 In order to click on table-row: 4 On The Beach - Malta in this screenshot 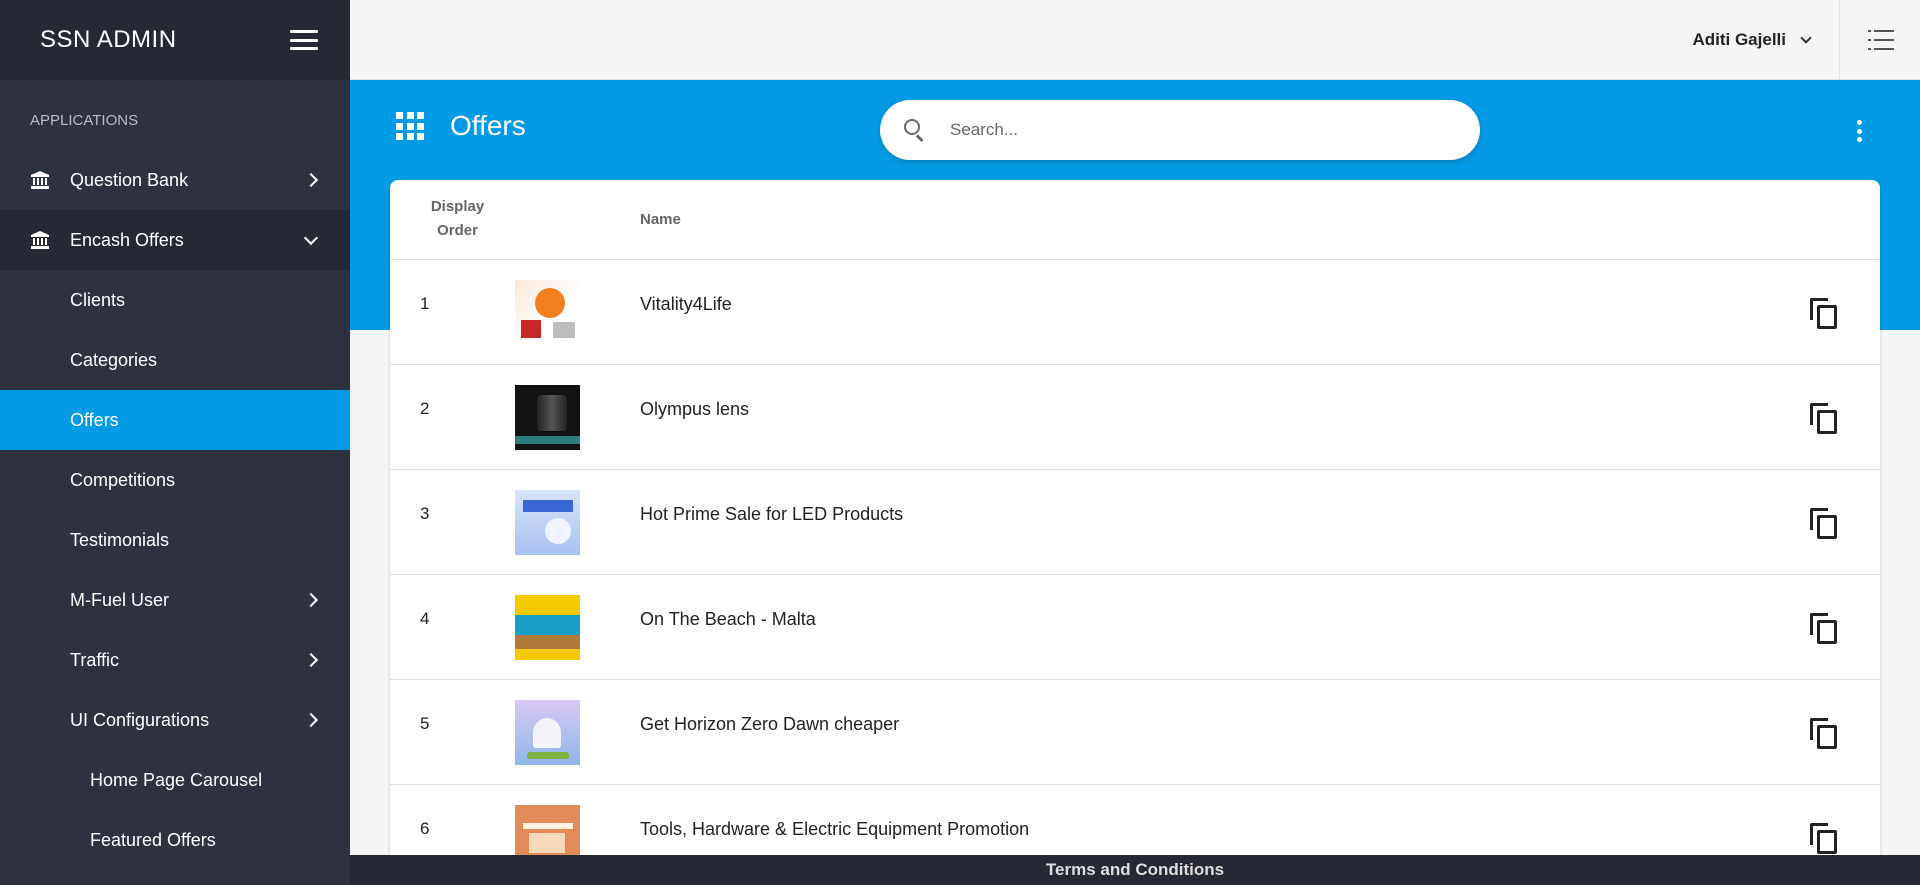, I will do `click(1135, 627)`.